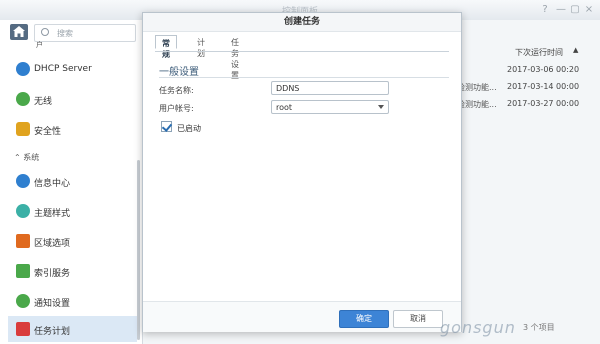 The width and height of the screenshot is (600, 344). I want to click on section-system-label: 系统, so click(31, 157).